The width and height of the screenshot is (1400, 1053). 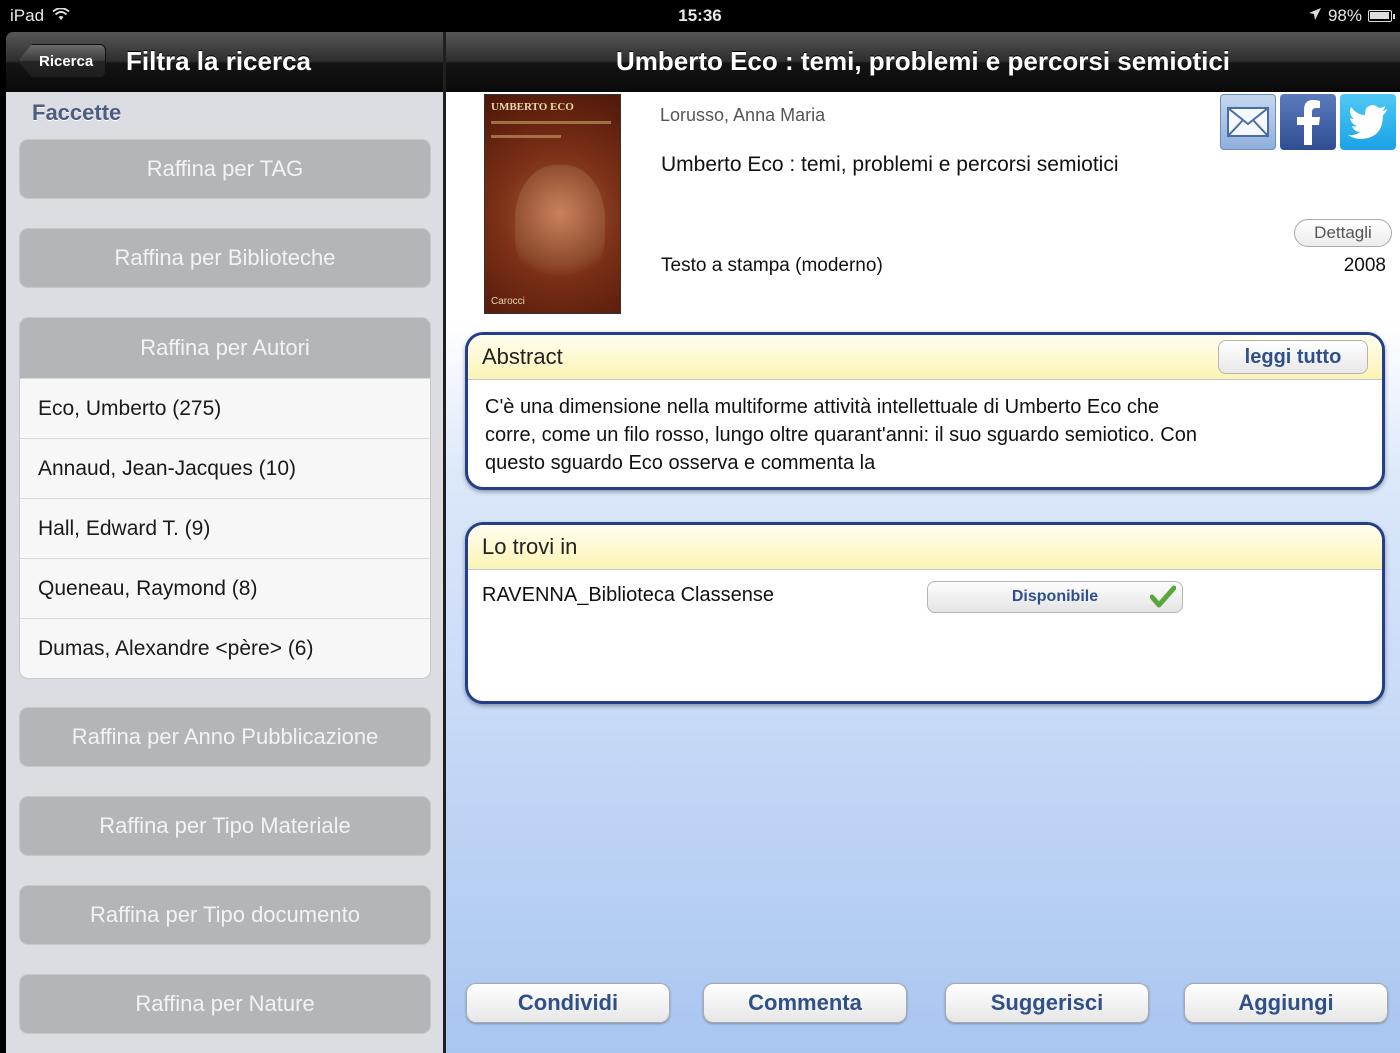 I want to click on record-material-type: Testo a stampa (moderno), so click(x=772, y=265).